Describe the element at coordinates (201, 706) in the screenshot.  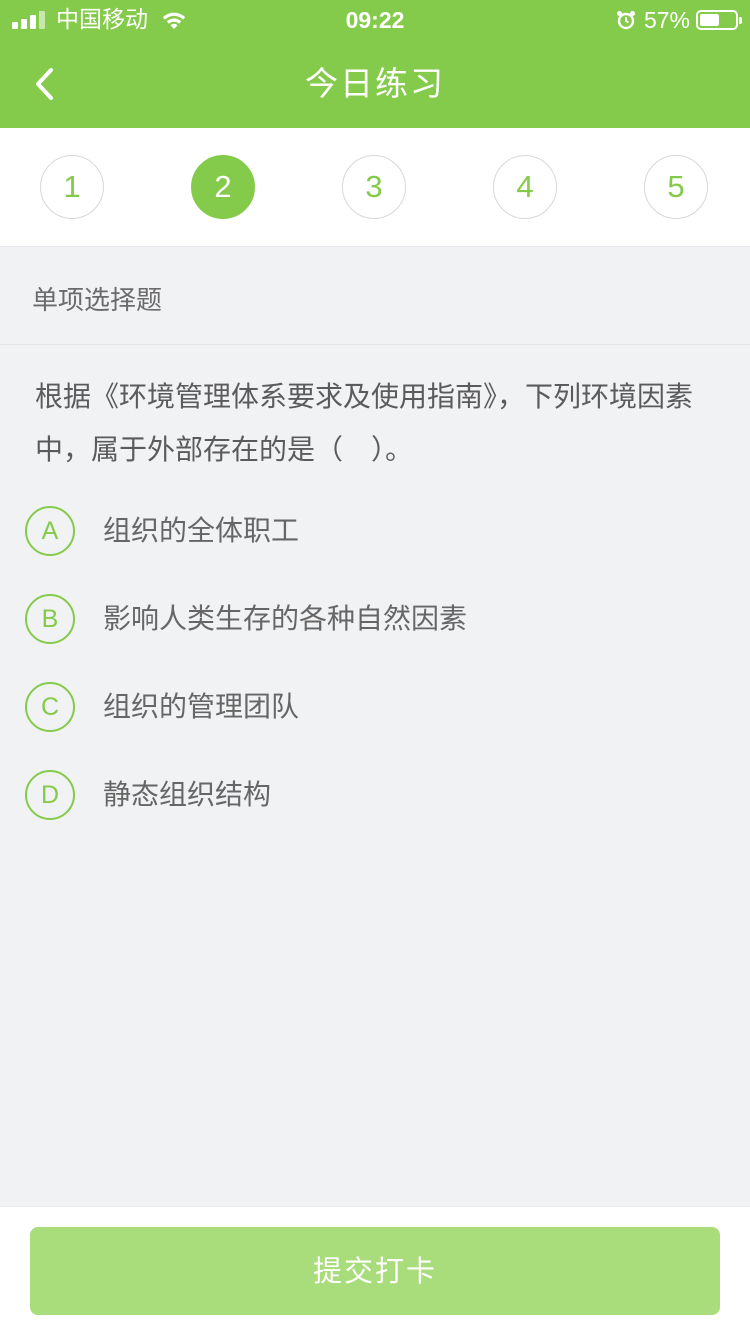
I see `option-c-text: 组织的管理团队` at that location.